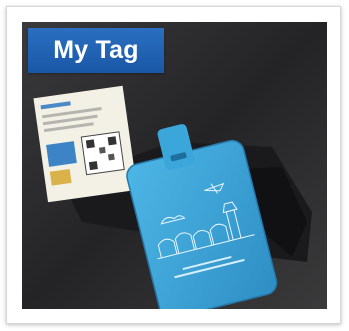 This screenshot has width=349, height=331. I want to click on card-title: My Tag, so click(96, 50).